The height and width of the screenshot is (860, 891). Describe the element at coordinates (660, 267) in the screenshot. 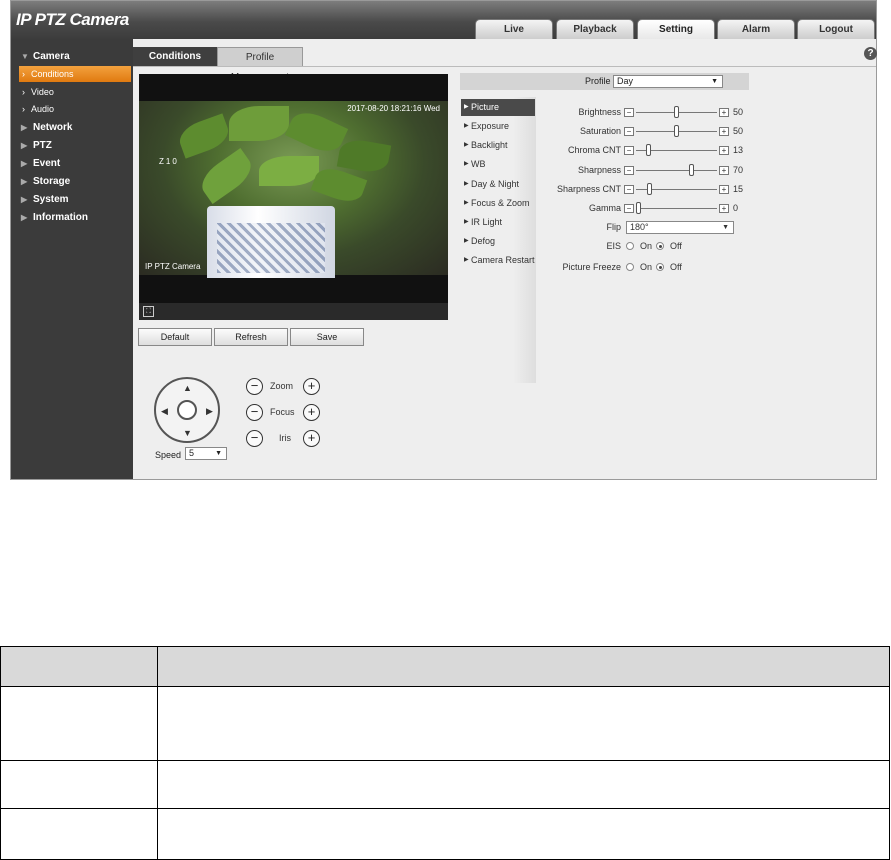

I see `freeze-off-radio` at that location.